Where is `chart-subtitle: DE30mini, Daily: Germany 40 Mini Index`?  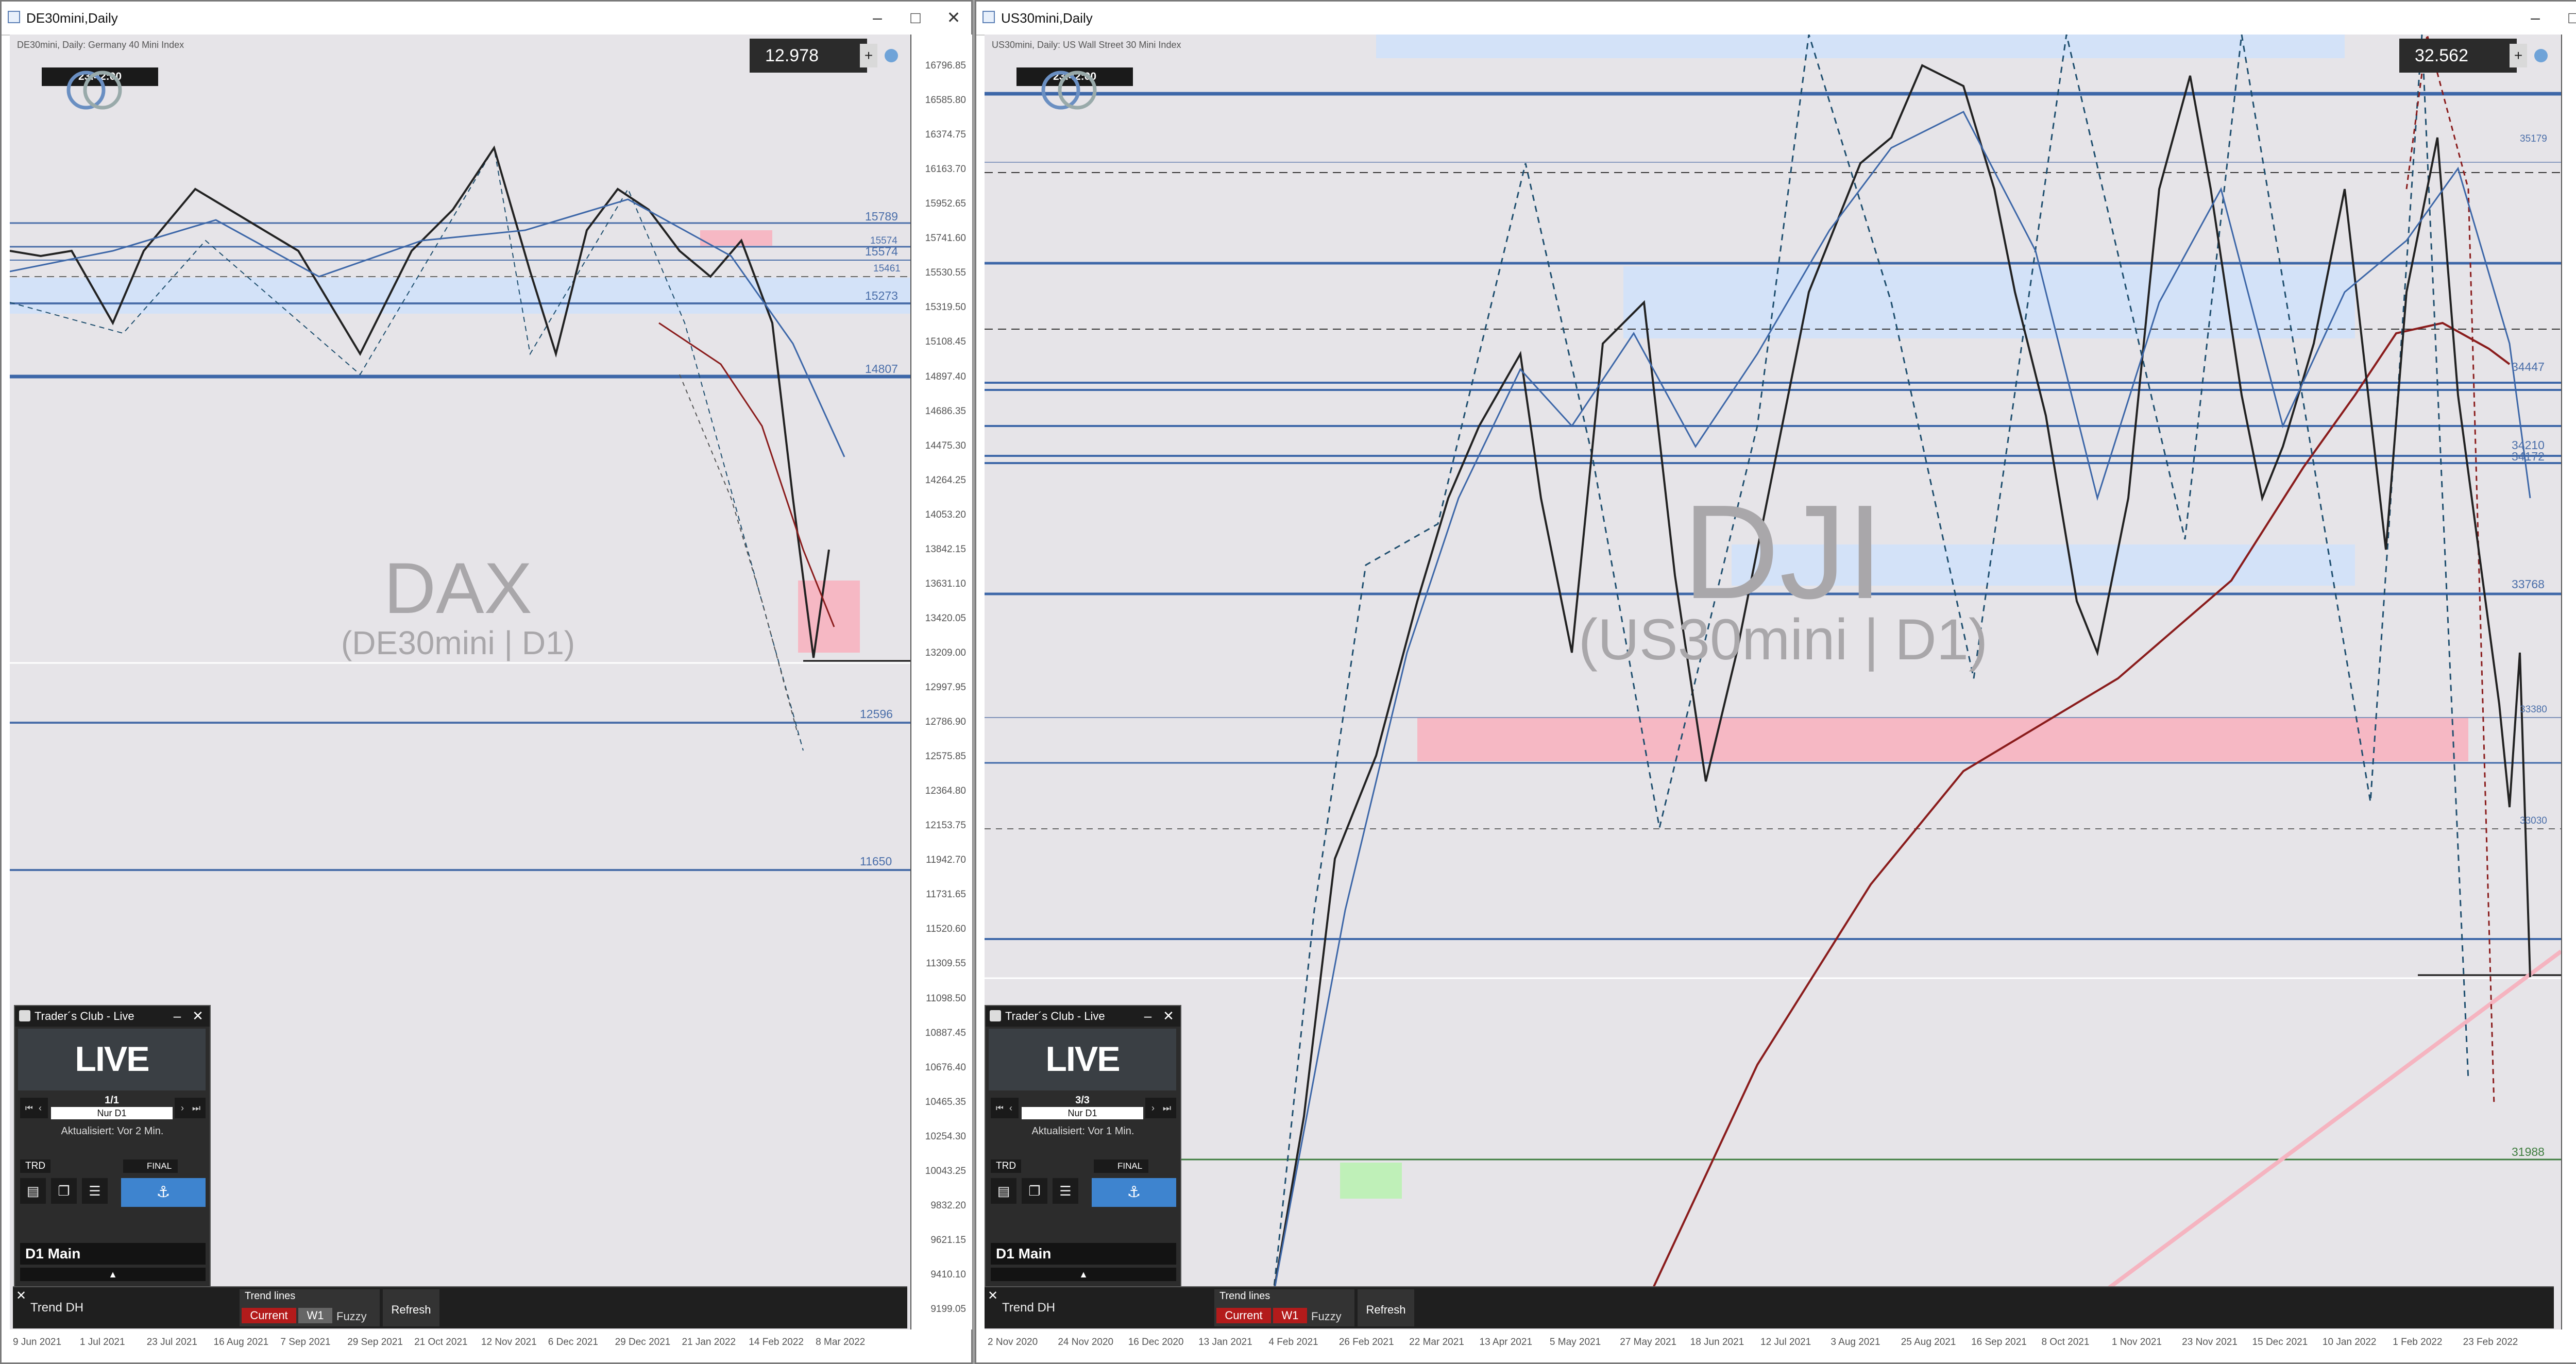
chart-subtitle: DE30mini, Daily: Germany 40 Mini Index is located at coordinates (100, 45).